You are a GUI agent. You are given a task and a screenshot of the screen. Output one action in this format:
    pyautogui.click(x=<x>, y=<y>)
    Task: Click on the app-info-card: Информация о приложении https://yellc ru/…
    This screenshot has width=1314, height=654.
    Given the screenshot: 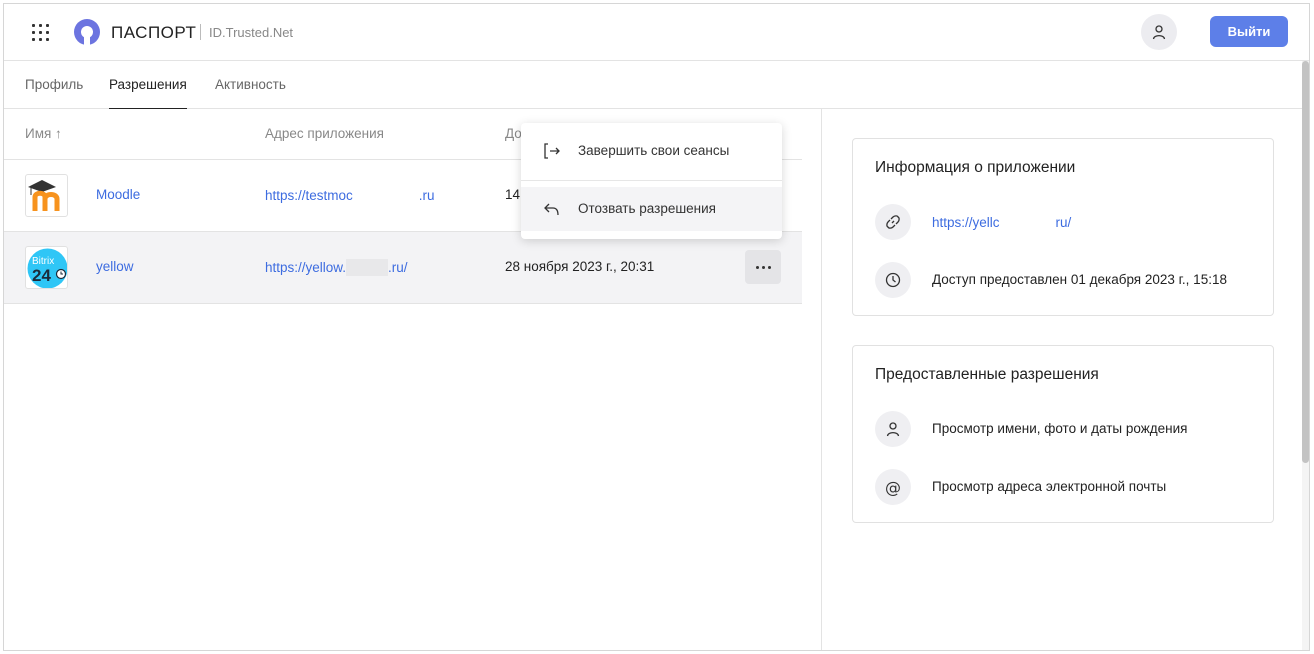 What is the action you would take?
    pyautogui.click(x=1063, y=227)
    